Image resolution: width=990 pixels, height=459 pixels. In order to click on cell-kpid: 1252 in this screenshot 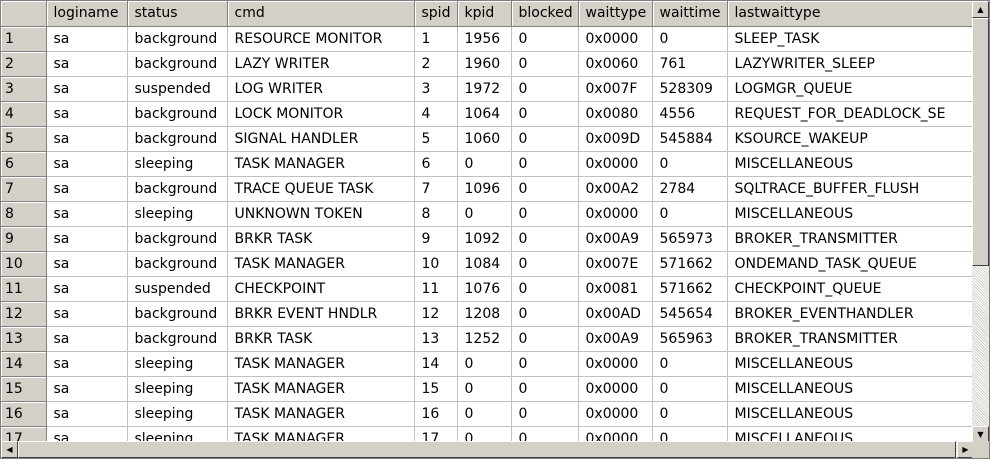, I will do `click(484, 339)`.